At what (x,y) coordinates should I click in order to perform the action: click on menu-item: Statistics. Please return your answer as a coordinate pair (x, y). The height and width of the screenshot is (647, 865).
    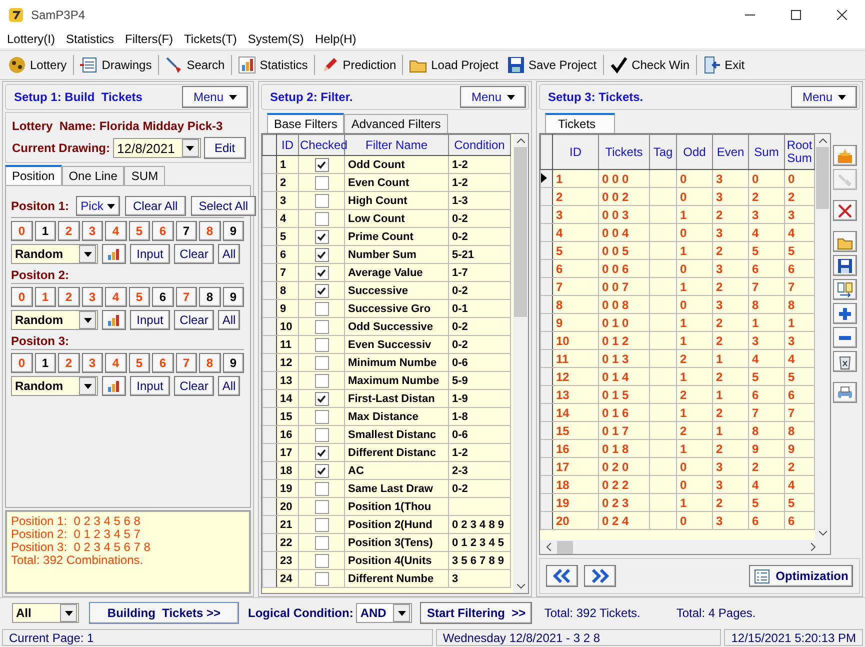
    Looking at the image, I should click on (90, 39).